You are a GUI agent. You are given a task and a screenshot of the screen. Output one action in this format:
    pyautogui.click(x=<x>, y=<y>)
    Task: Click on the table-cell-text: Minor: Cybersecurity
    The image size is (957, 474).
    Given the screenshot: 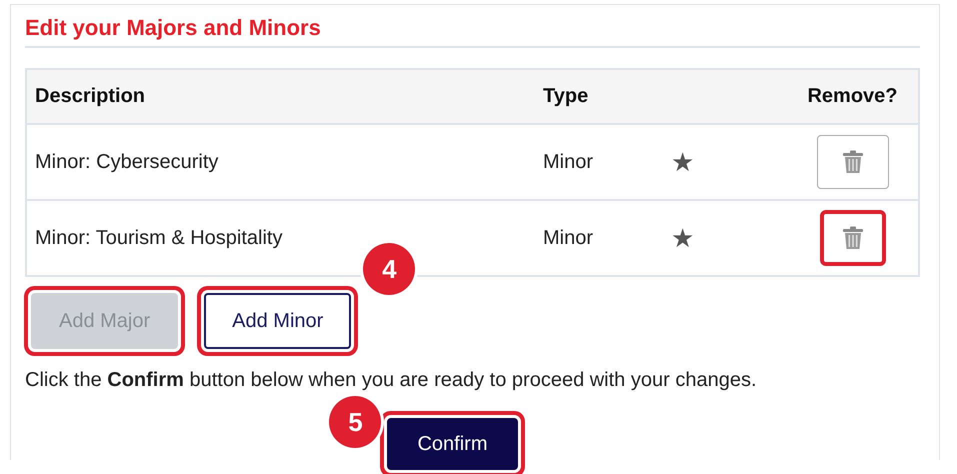 What is the action you would take?
    pyautogui.click(x=127, y=162)
    